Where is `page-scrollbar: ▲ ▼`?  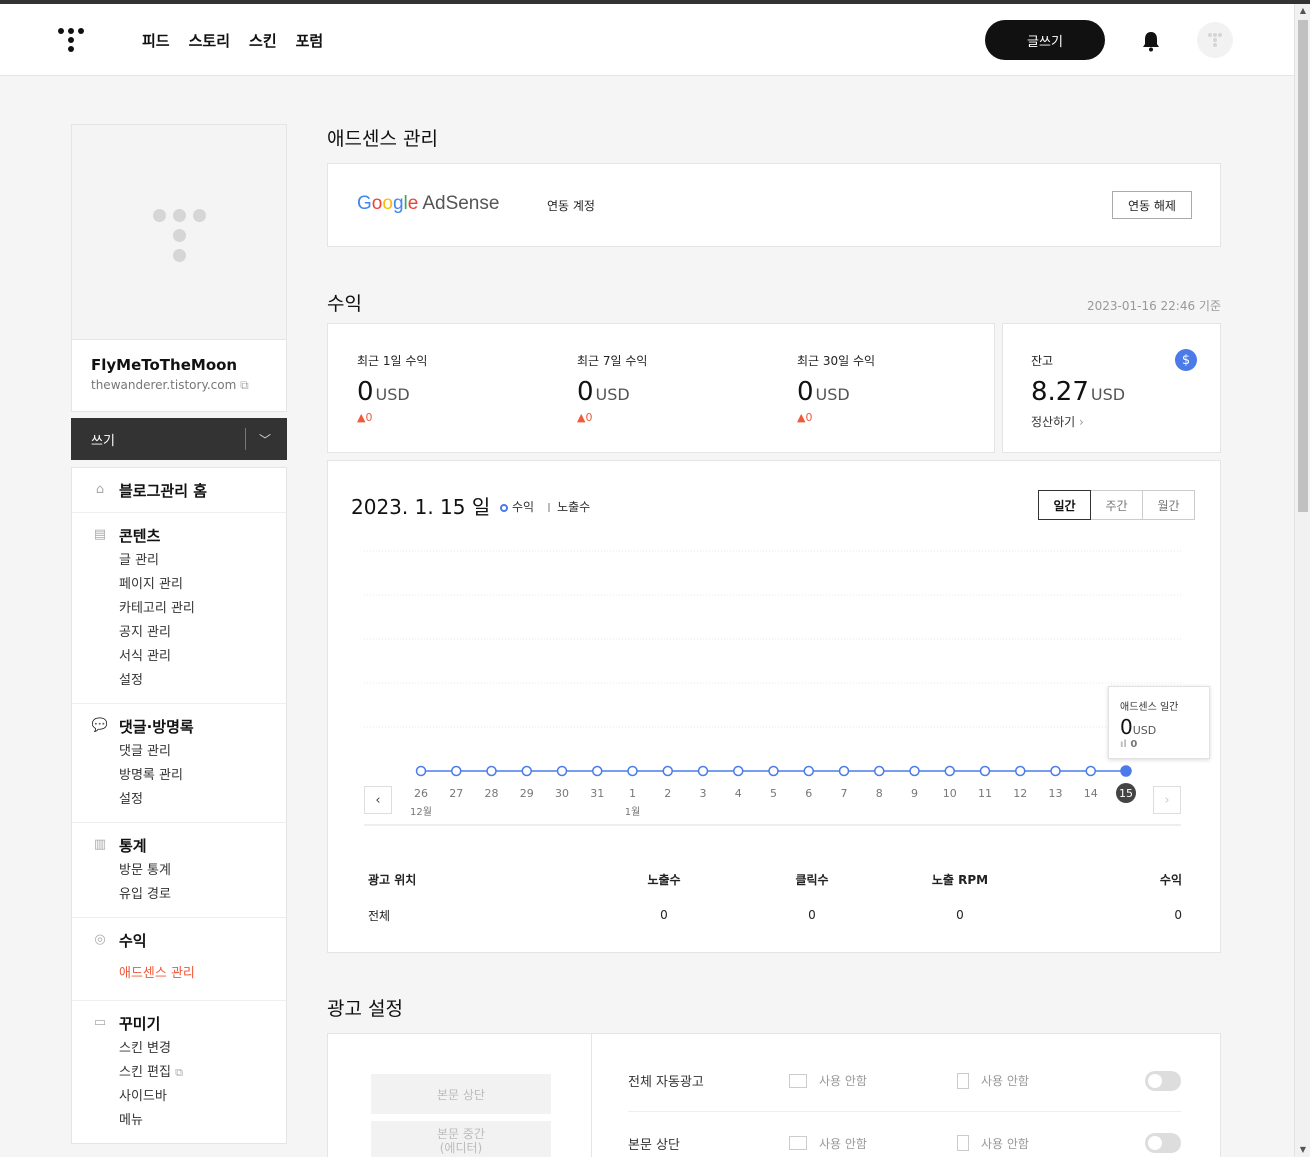
page-scrollbar: ▲ ▼ is located at coordinates (1302, 580).